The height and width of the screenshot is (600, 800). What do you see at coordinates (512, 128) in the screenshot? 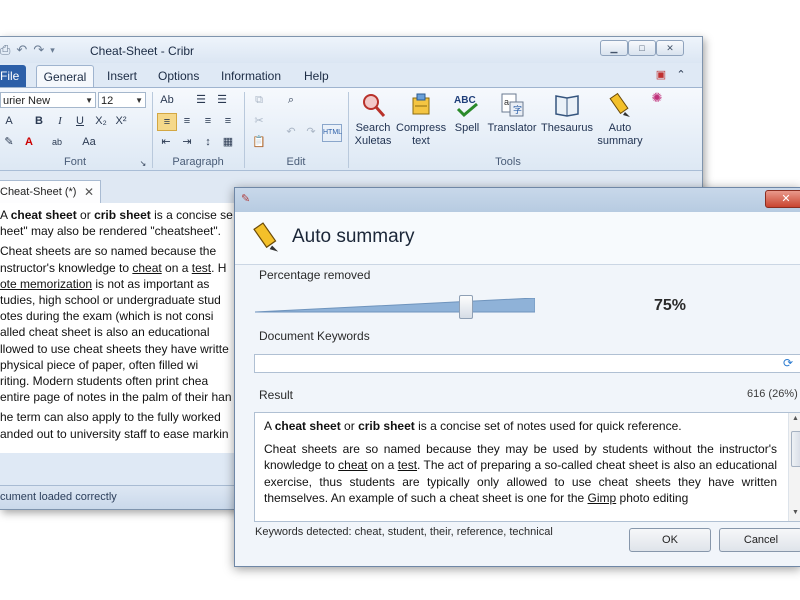
I see `tool-label: Translator` at bounding box center [512, 128].